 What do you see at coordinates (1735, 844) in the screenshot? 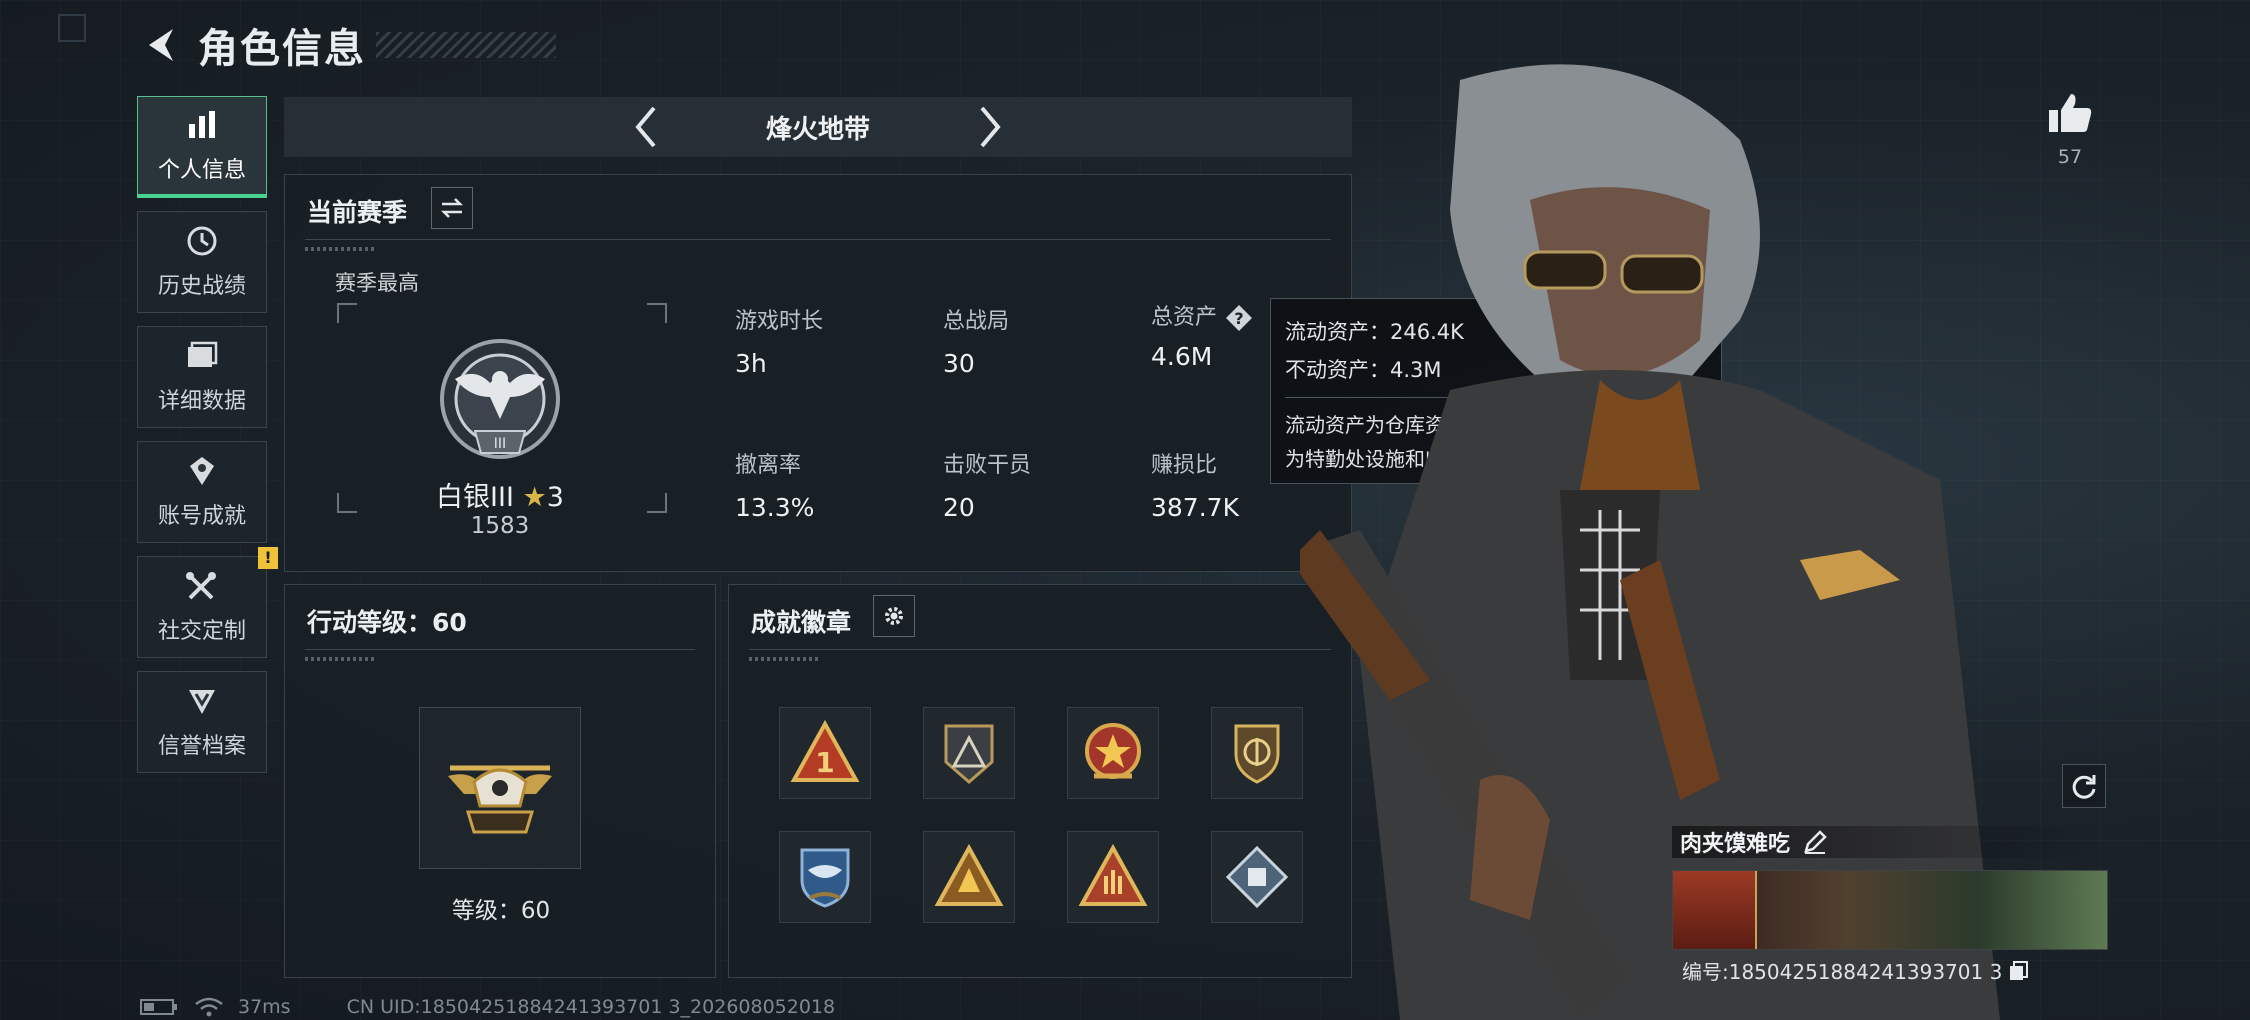
I see `player-name: 肉夹馍难吃` at bounding box center [1735, 844].